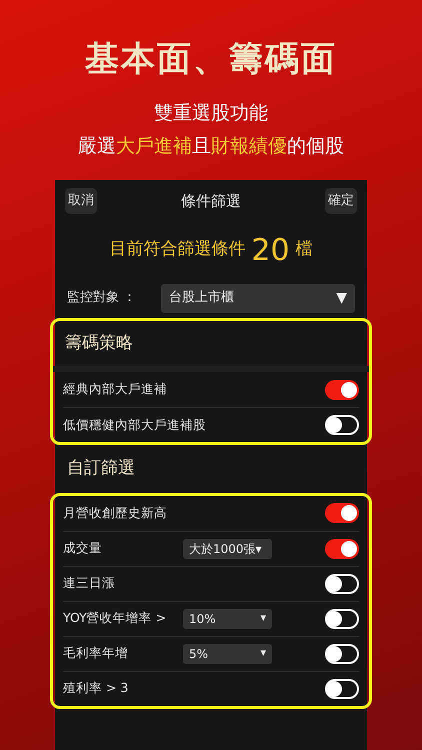 This screenshot has height=750, width=422. Describe the element at coordinates (227, 654) in the screenshot. I see `value-dropdown: 5% ▾` at that location.